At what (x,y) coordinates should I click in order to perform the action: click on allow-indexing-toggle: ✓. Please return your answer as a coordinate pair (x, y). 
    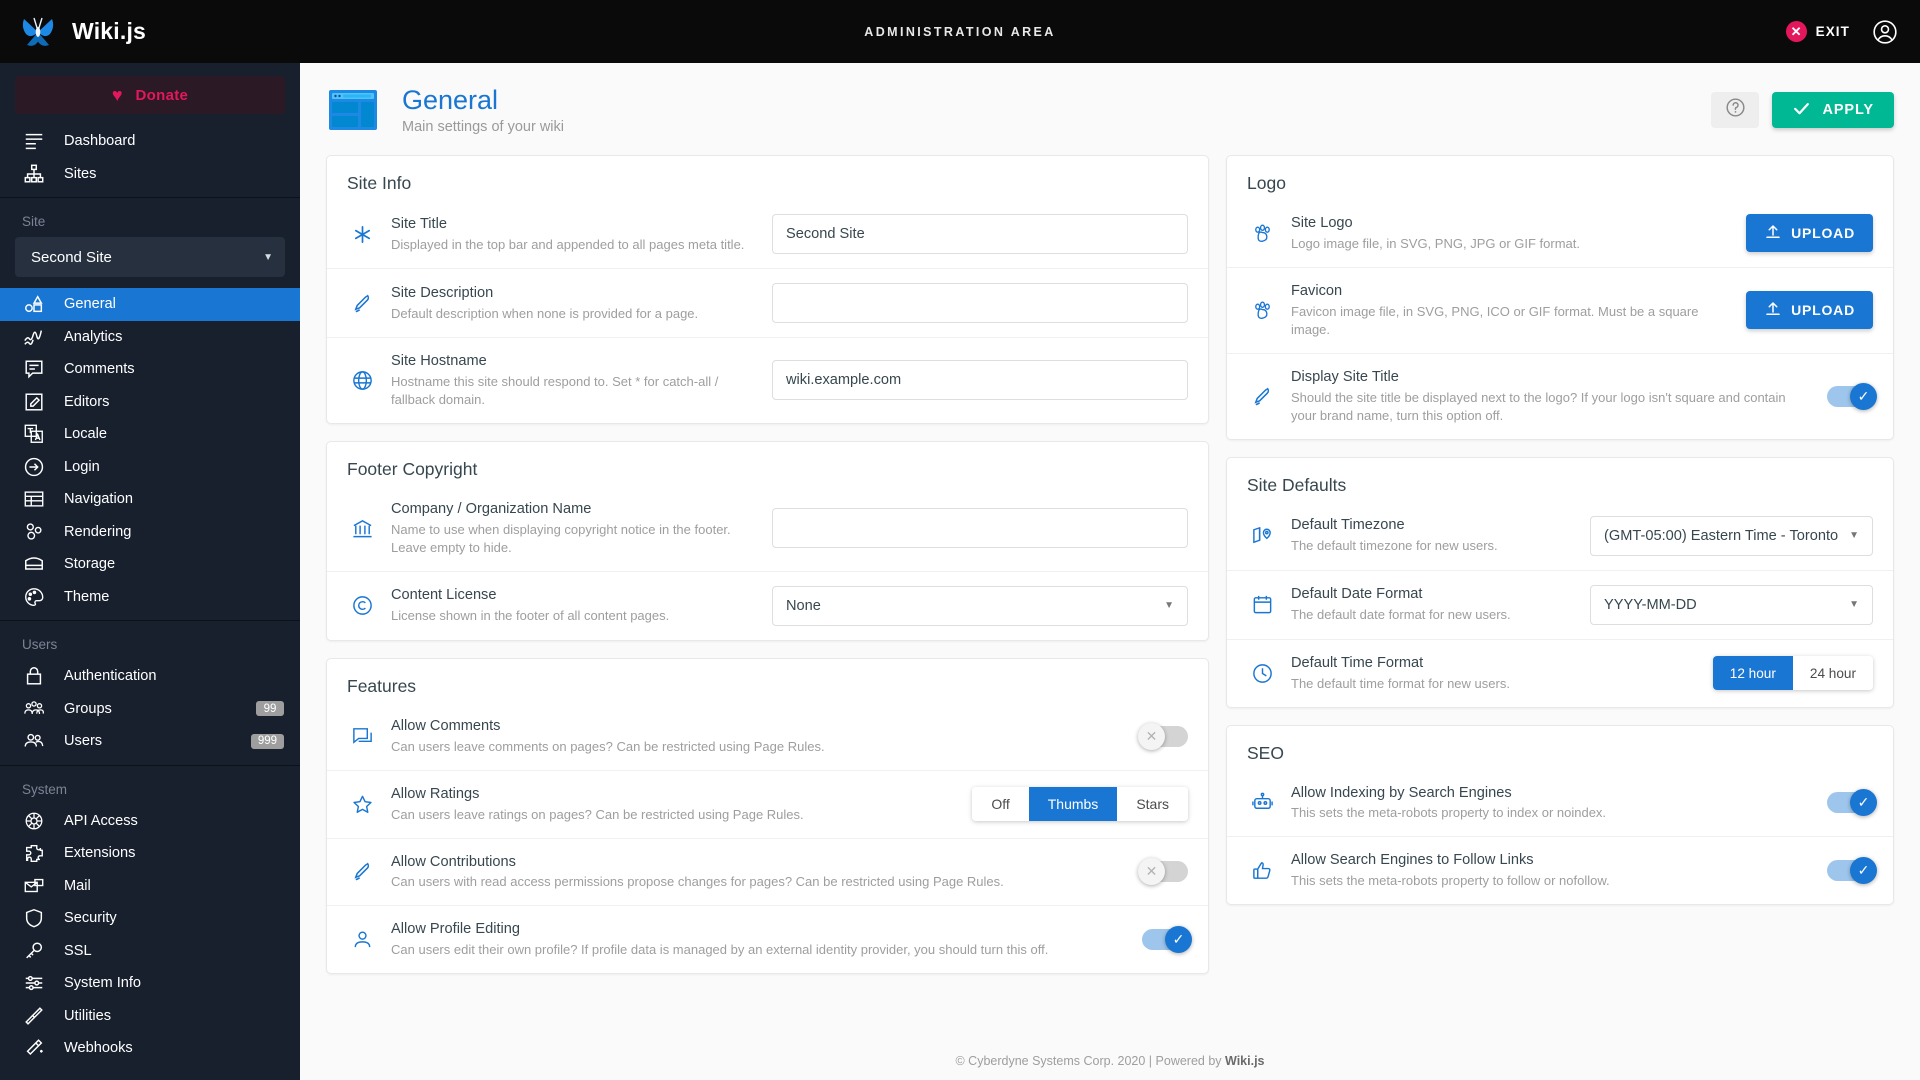
    Looking at the image, I should click on (1852, 803).